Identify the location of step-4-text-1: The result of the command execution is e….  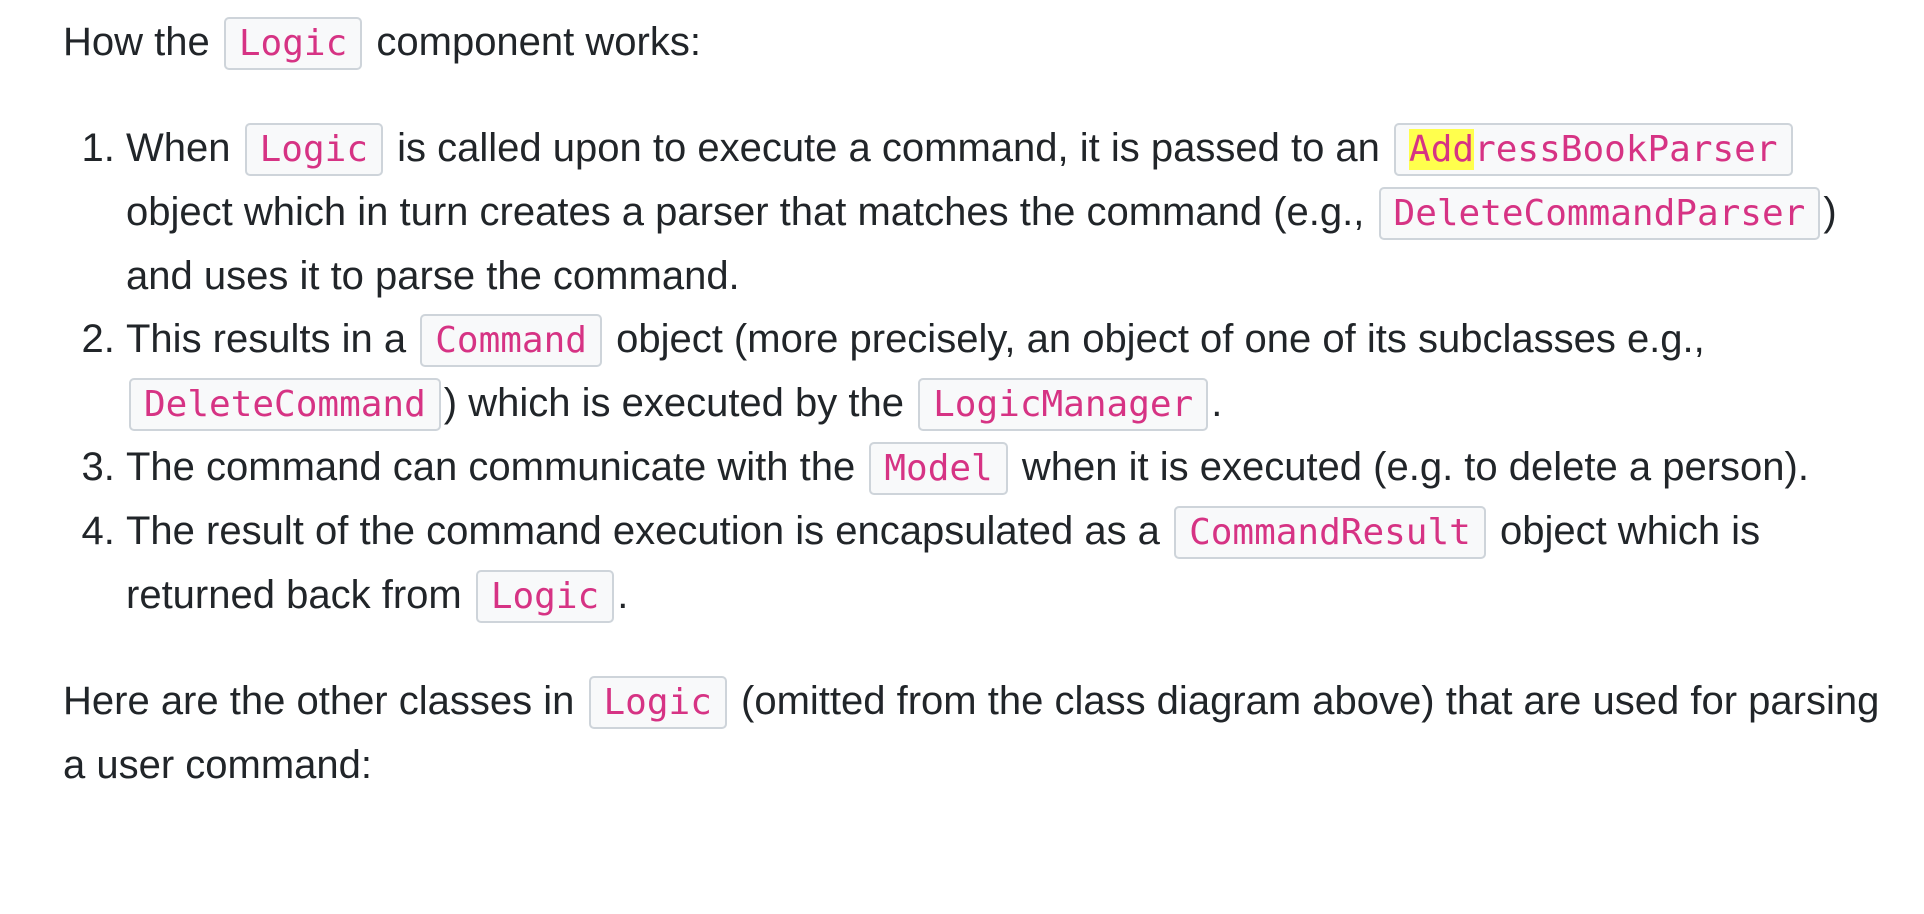
(643, 531).